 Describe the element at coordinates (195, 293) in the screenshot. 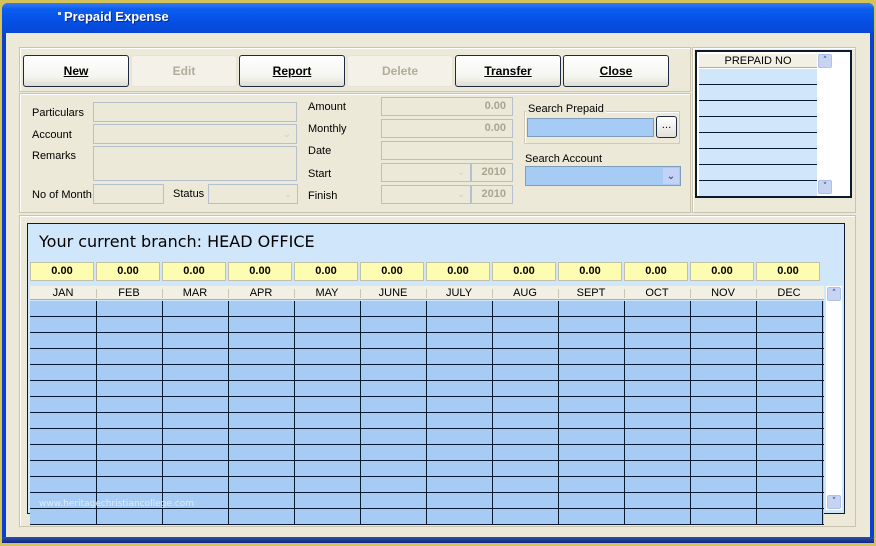

I see `column-header-mar: MAR` at that location.